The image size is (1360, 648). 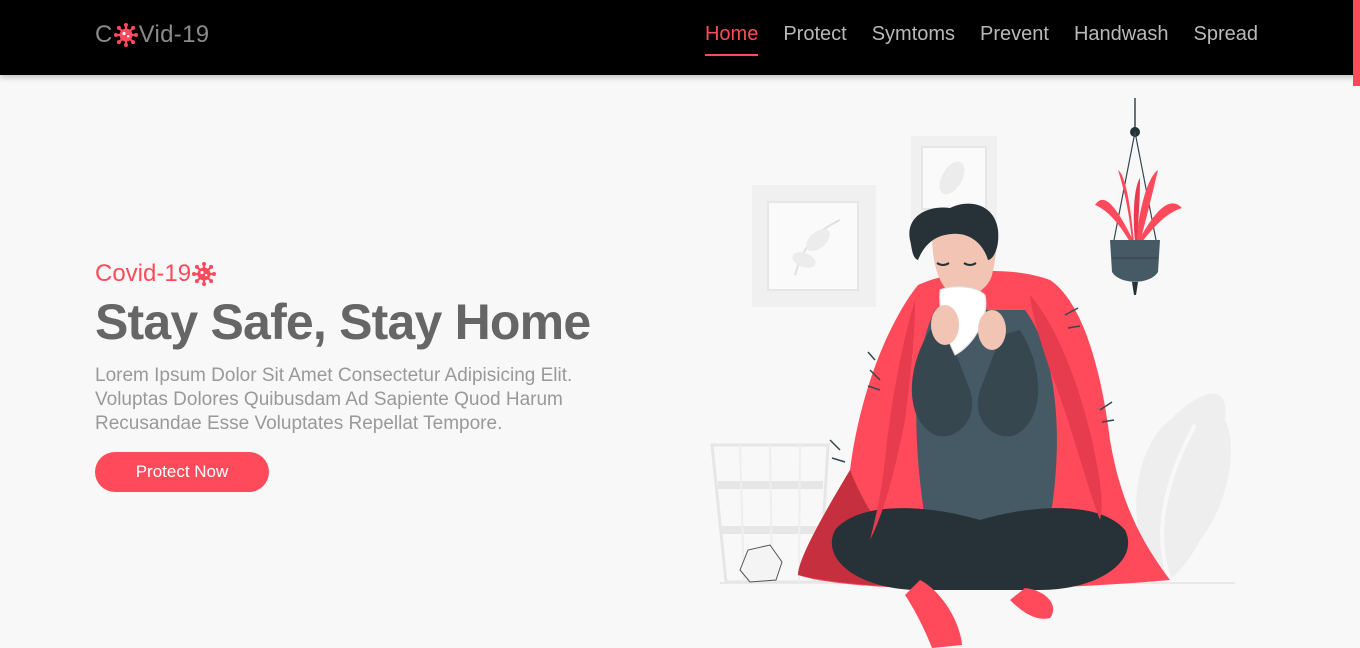 What do you see at coordinates (104, 34) in the screenshot?
I see `logo-text-prefix: C` at bounding box center [104, 34].